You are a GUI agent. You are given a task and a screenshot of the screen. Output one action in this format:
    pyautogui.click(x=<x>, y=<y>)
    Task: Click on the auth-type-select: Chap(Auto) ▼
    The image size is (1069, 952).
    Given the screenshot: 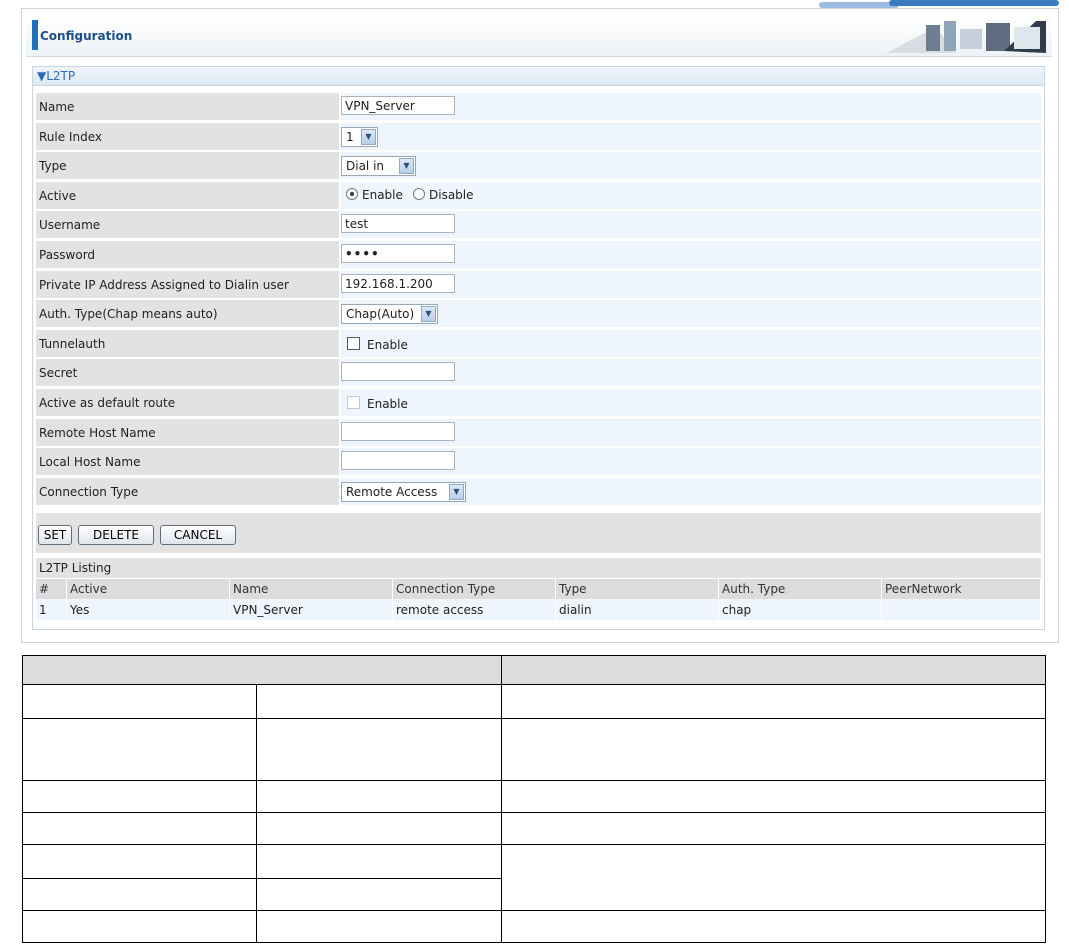 What is the action you would take?
    pyautogui.click(x=389, y=314)
    